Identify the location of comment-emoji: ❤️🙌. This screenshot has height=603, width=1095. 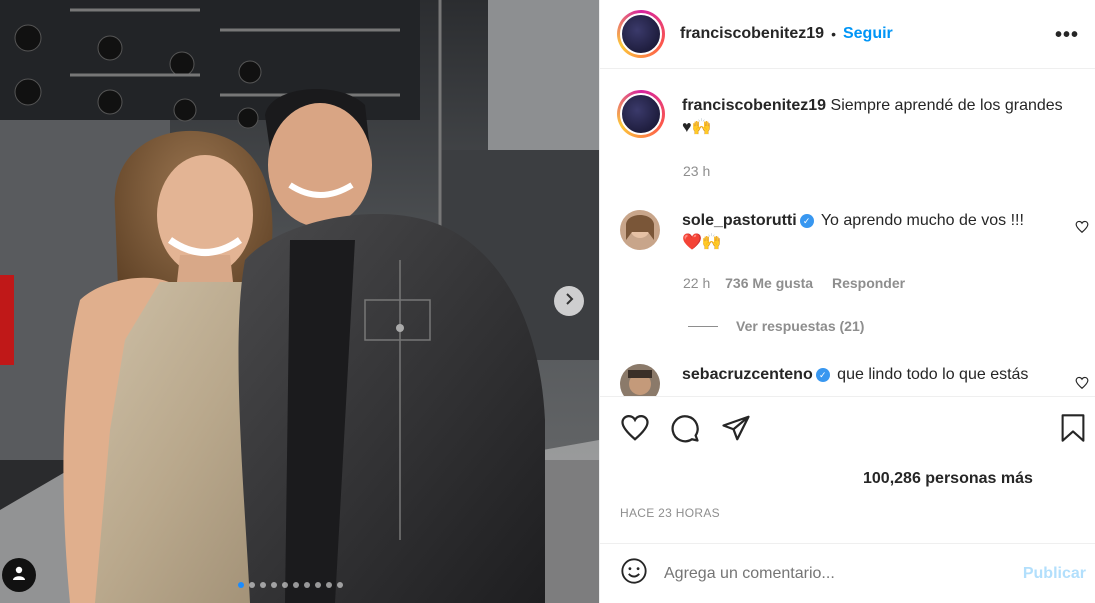
(702, 242).